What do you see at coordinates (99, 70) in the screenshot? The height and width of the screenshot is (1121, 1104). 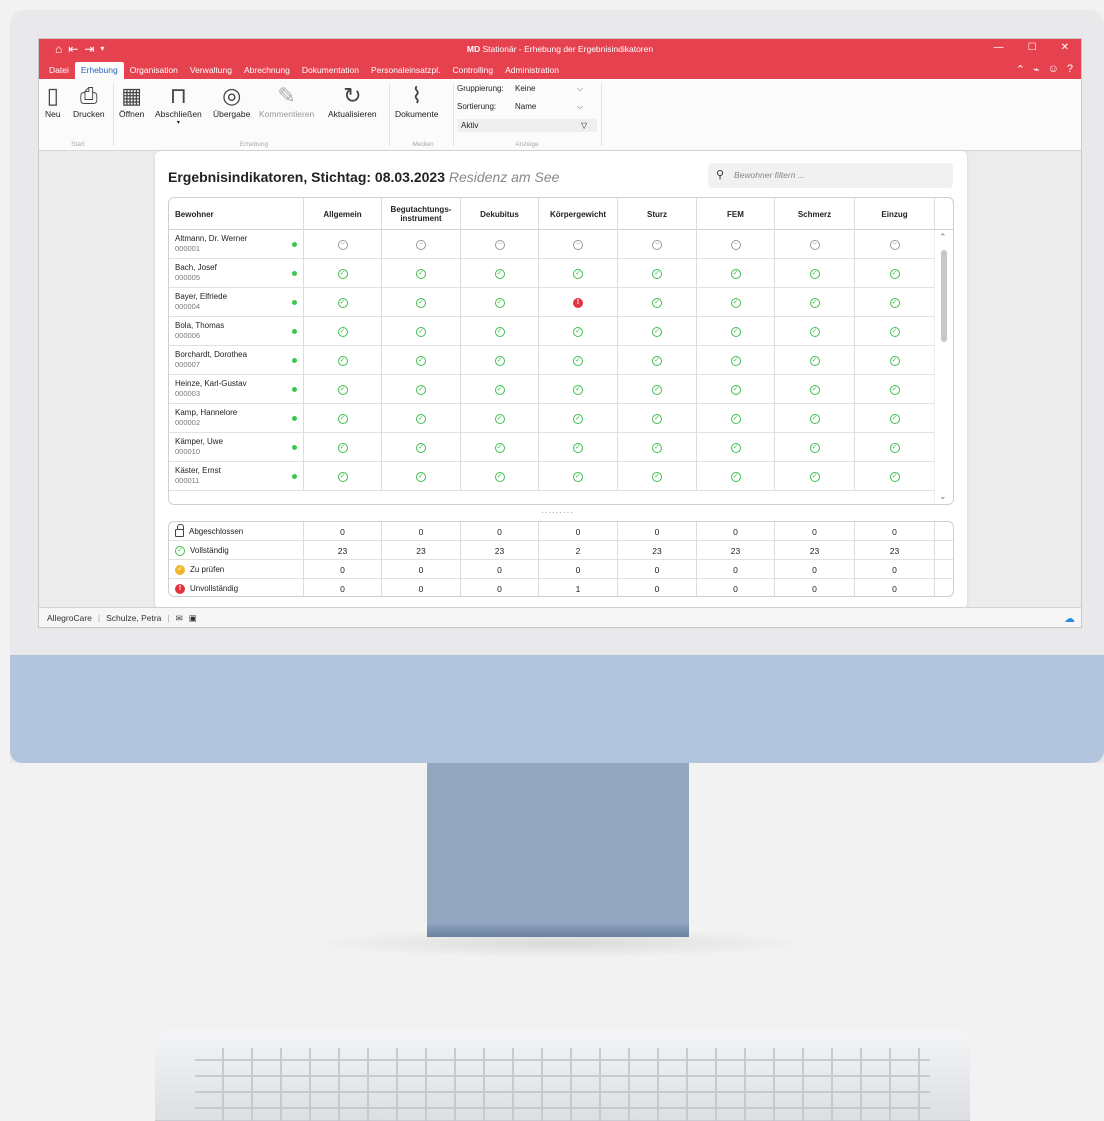 I see `menu-tab-1: Erhebung` at bounding box center [99, 70].